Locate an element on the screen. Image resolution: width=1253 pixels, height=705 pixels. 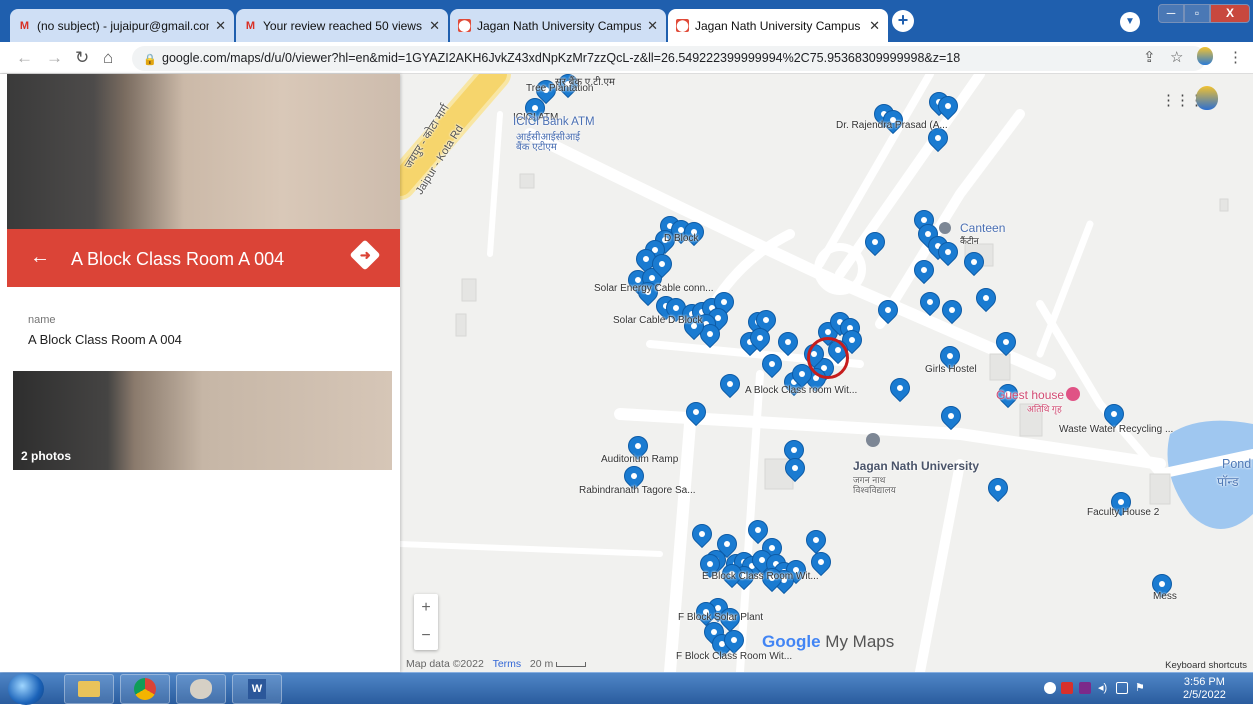
new-tab-button: + is located at coordinates (903, 21).